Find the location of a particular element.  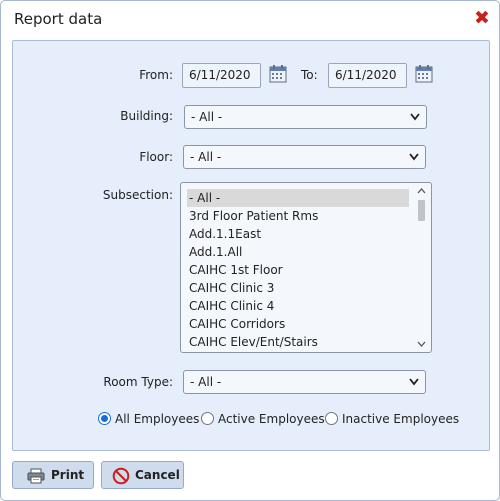

subsection-scrollbar is located at coordinates (421, 267).